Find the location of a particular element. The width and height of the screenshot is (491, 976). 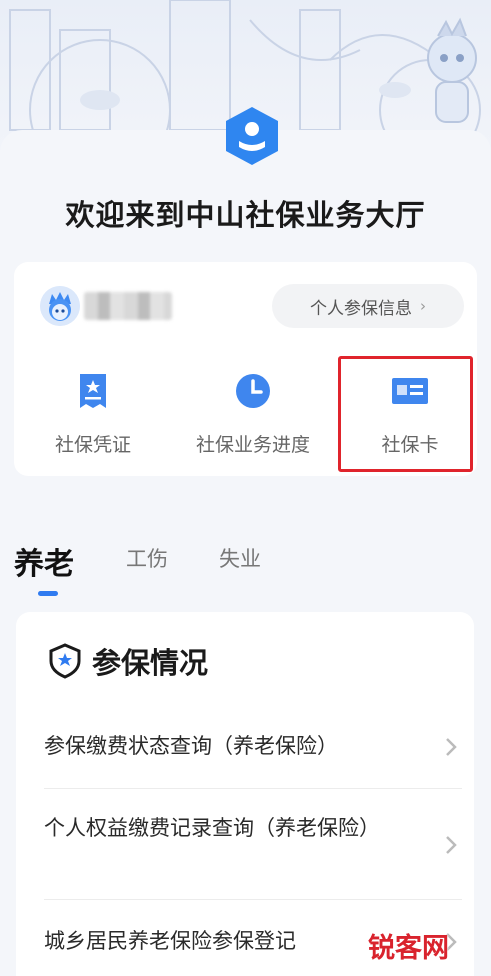

tab-work-injury: 工伤 is located at coordinates (147, 558).